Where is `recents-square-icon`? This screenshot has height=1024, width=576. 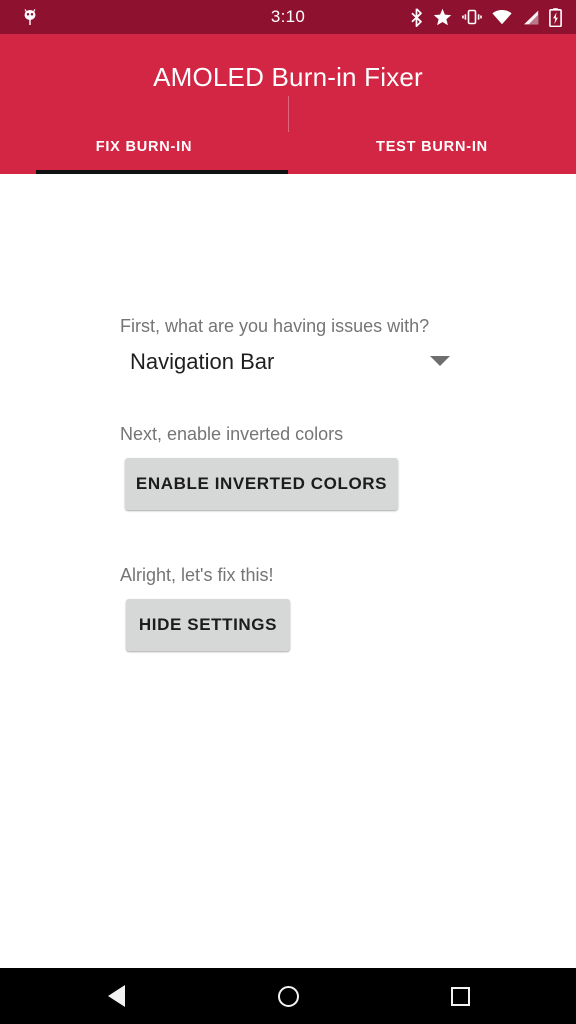
recents-square-icon is located at coordinates (460, 996).